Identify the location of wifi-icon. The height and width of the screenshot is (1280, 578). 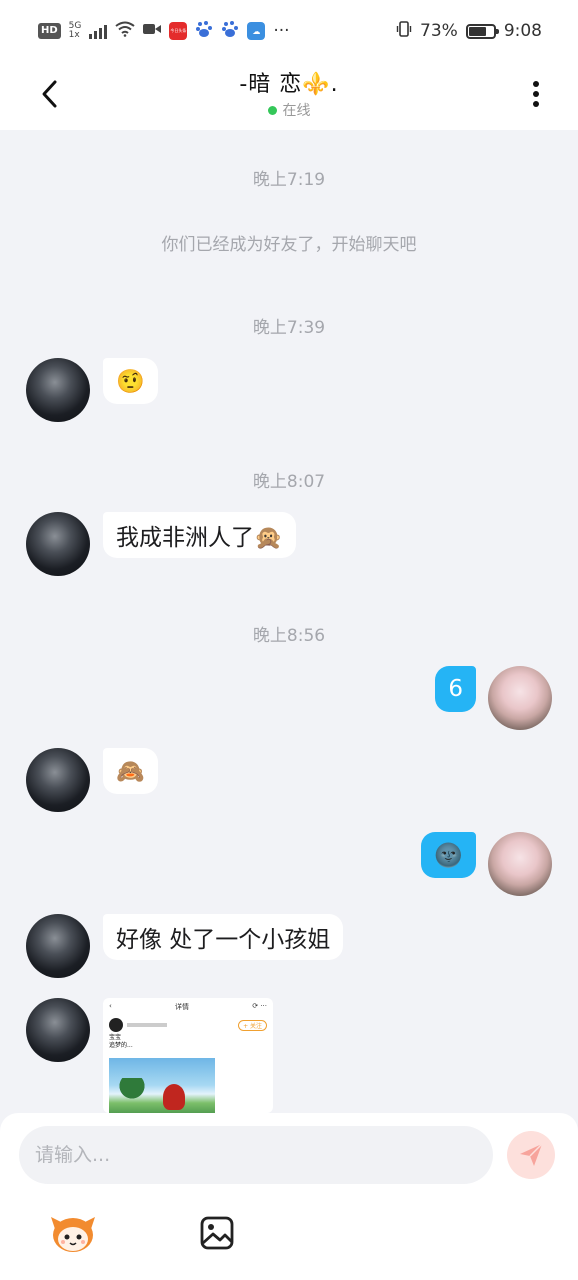
(125, 31).